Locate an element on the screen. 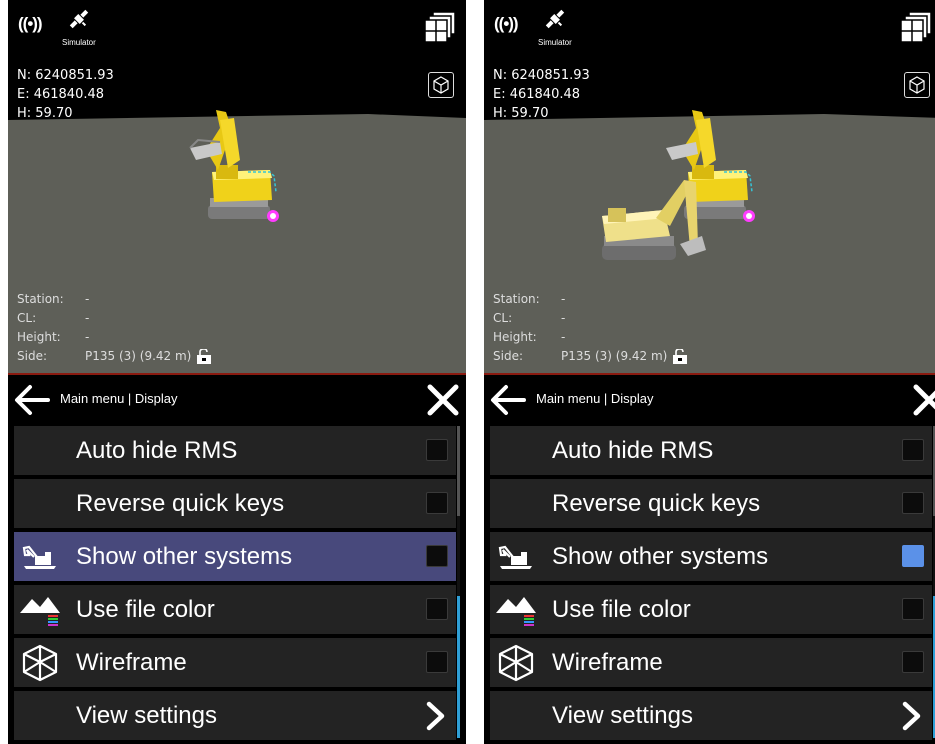 The image size is (935, 744). scrollbar-progress is located at coordinates (458, 667).